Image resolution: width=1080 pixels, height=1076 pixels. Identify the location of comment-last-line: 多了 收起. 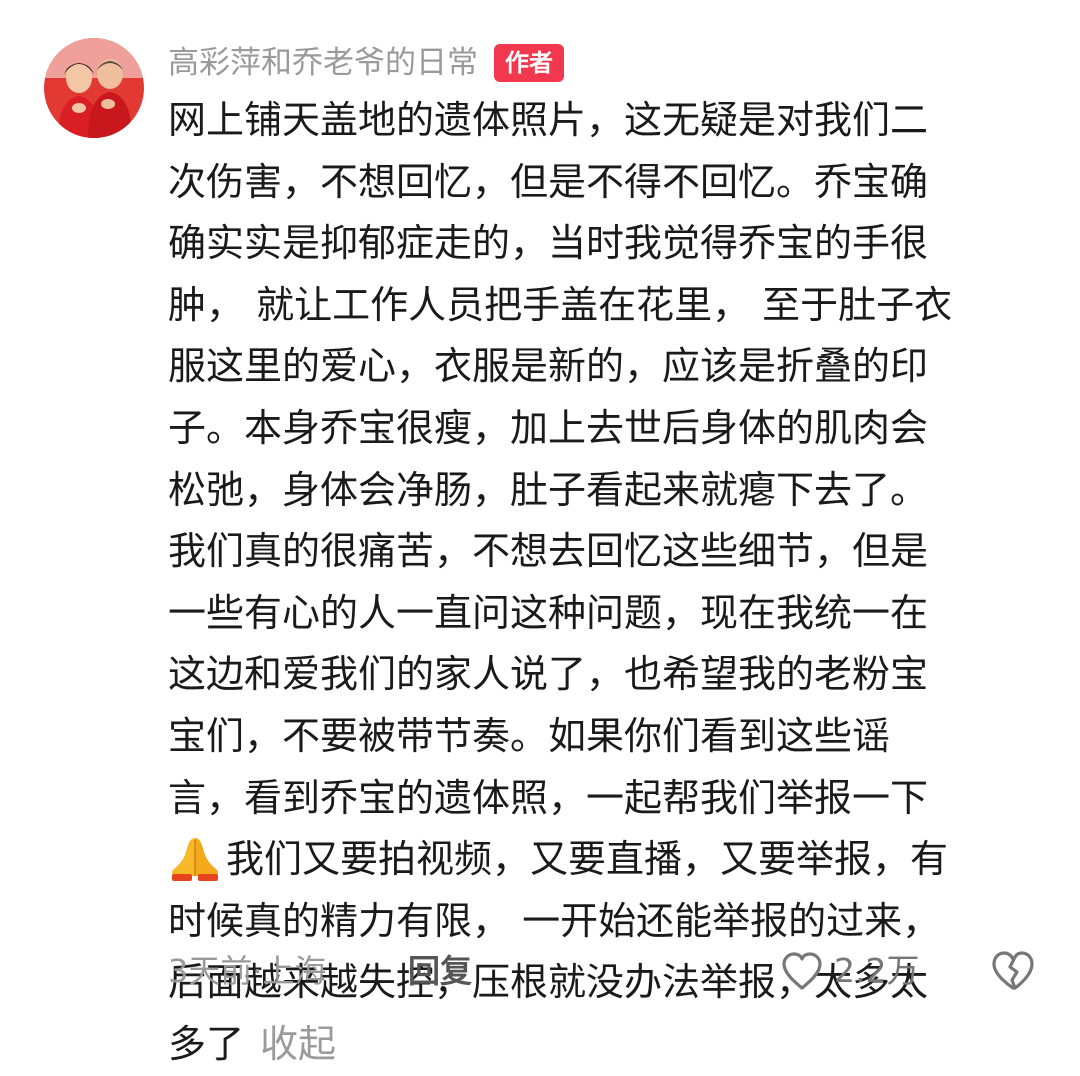
(604, 1045).